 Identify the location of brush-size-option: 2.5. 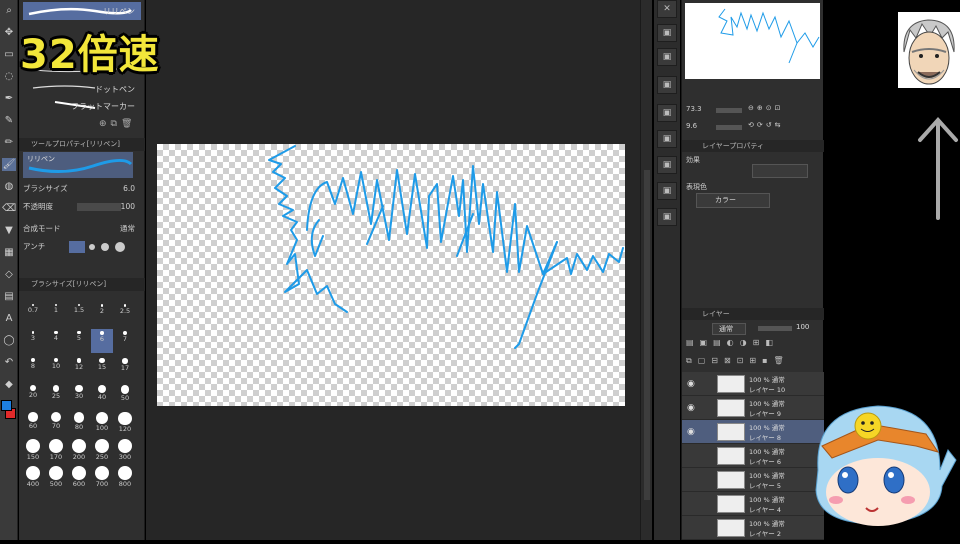
(125, 314).